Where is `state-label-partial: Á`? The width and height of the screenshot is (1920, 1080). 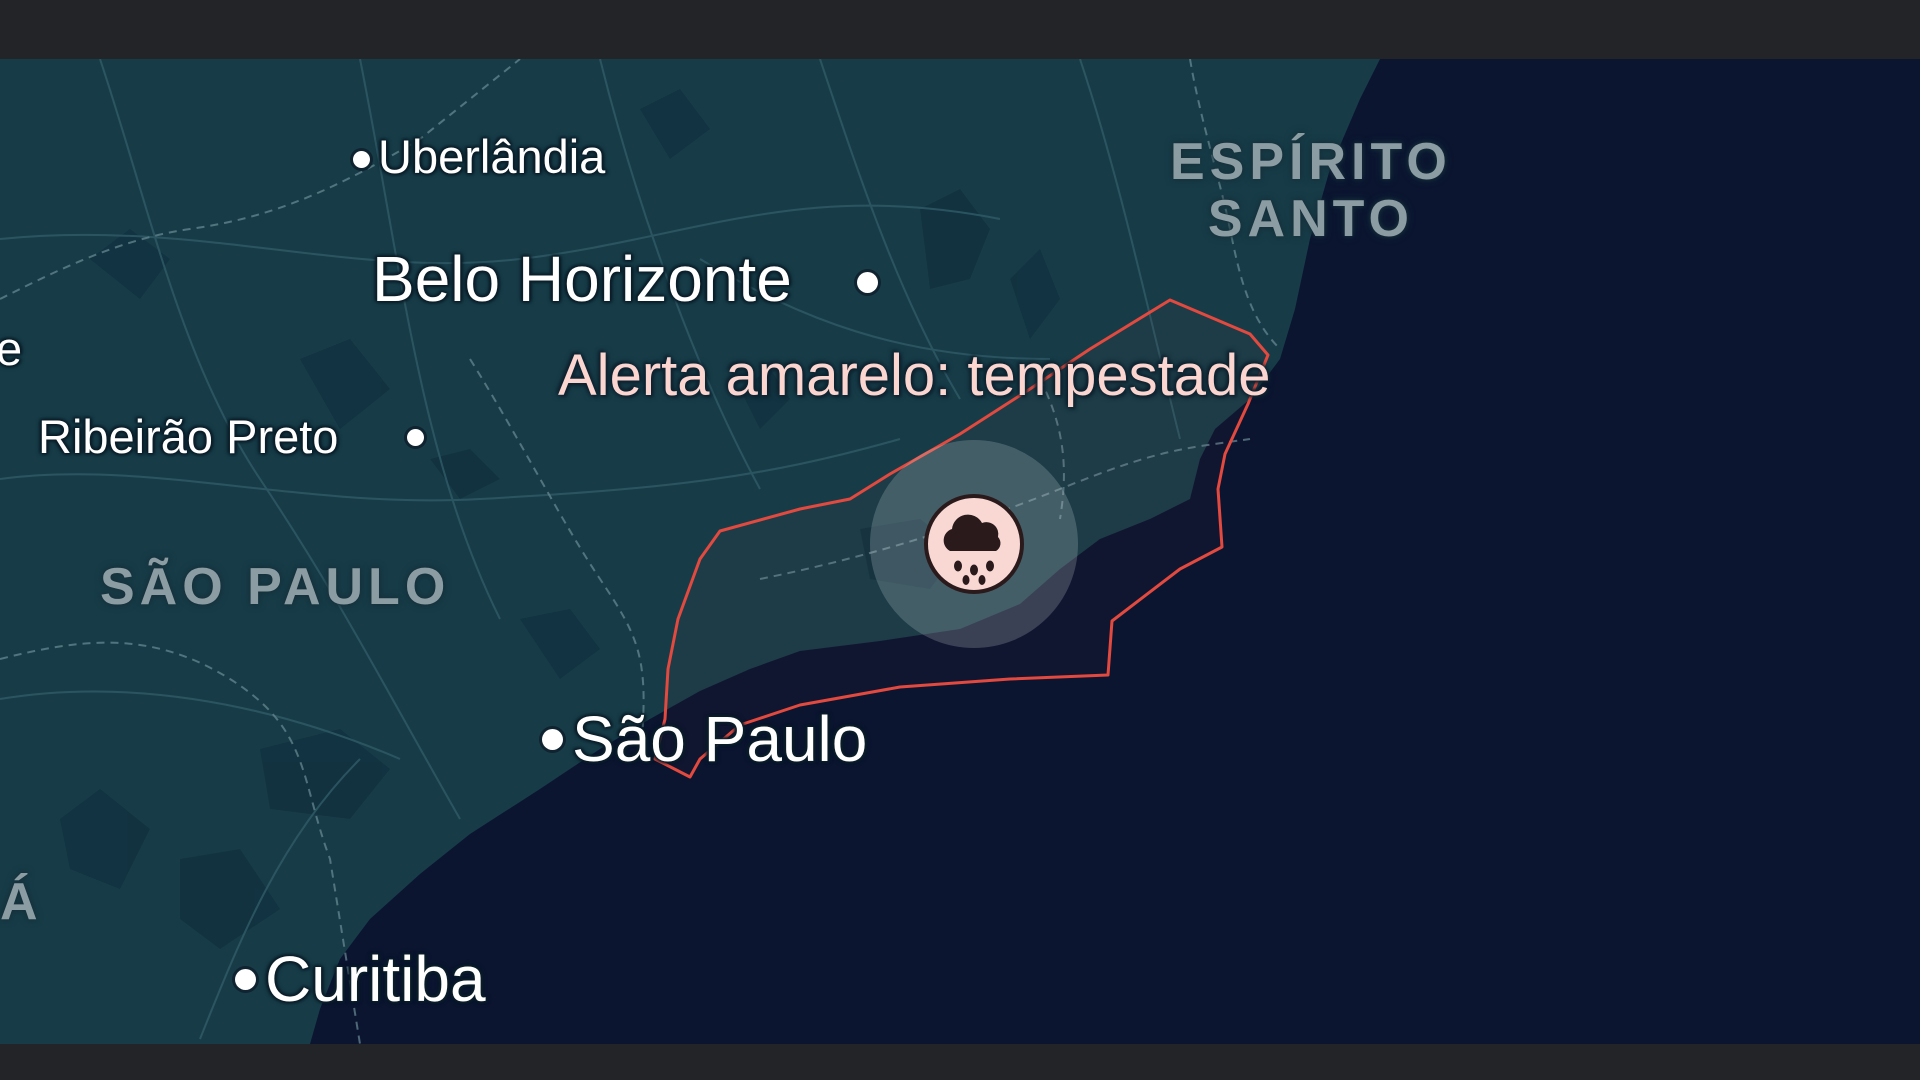
state-label-partial: Á is located at coordinates (21, 902).